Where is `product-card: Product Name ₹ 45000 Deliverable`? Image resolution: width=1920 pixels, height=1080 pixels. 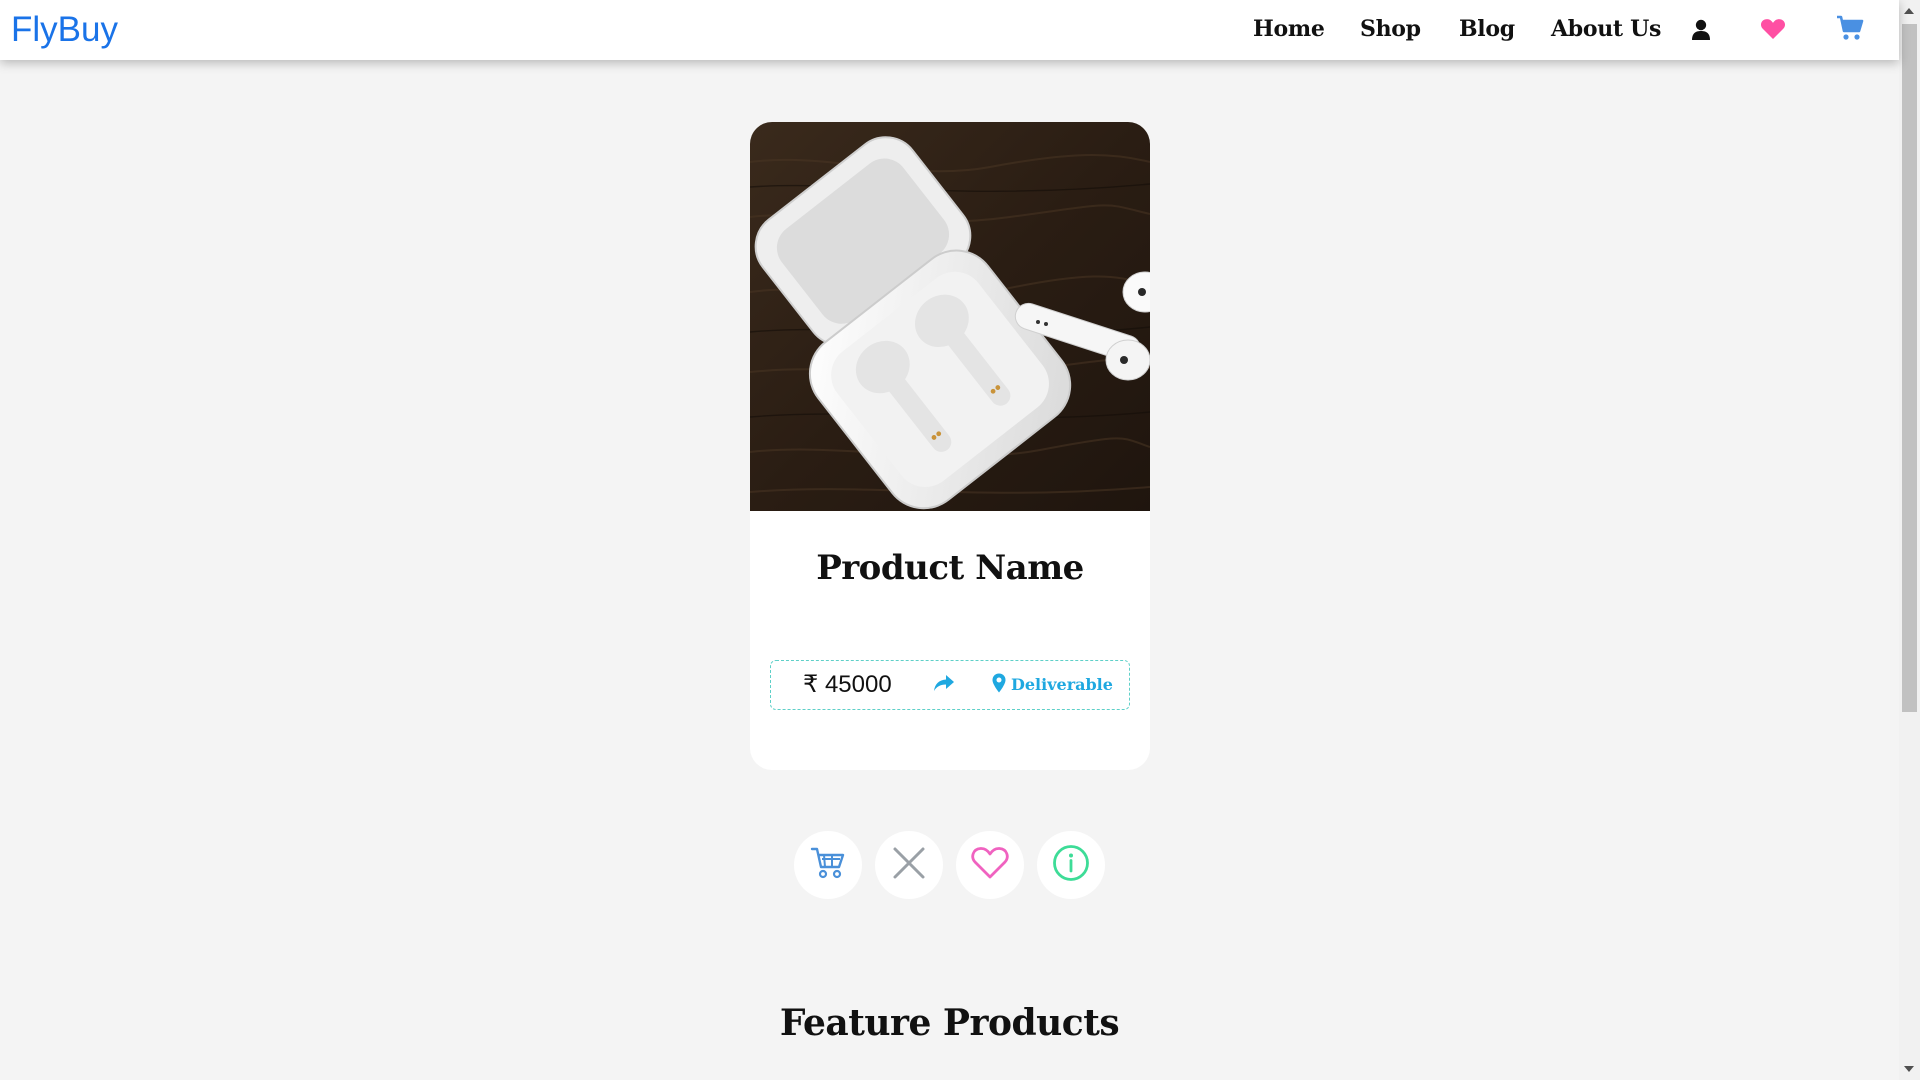
product-card: Product Name ₹ 45000 Deliverable is located at coordinates (950, 446).